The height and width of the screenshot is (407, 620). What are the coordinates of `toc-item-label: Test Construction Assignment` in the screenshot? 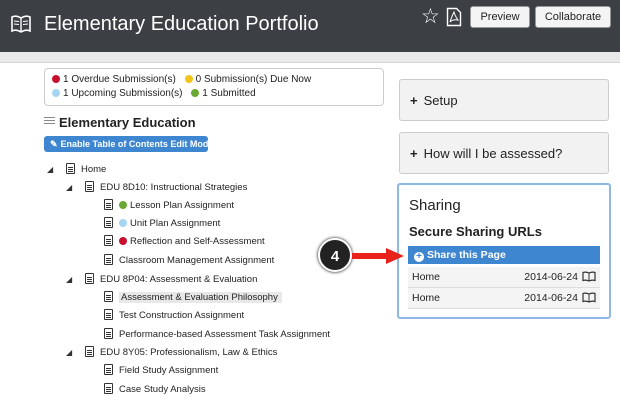 It's located at (182, 315).